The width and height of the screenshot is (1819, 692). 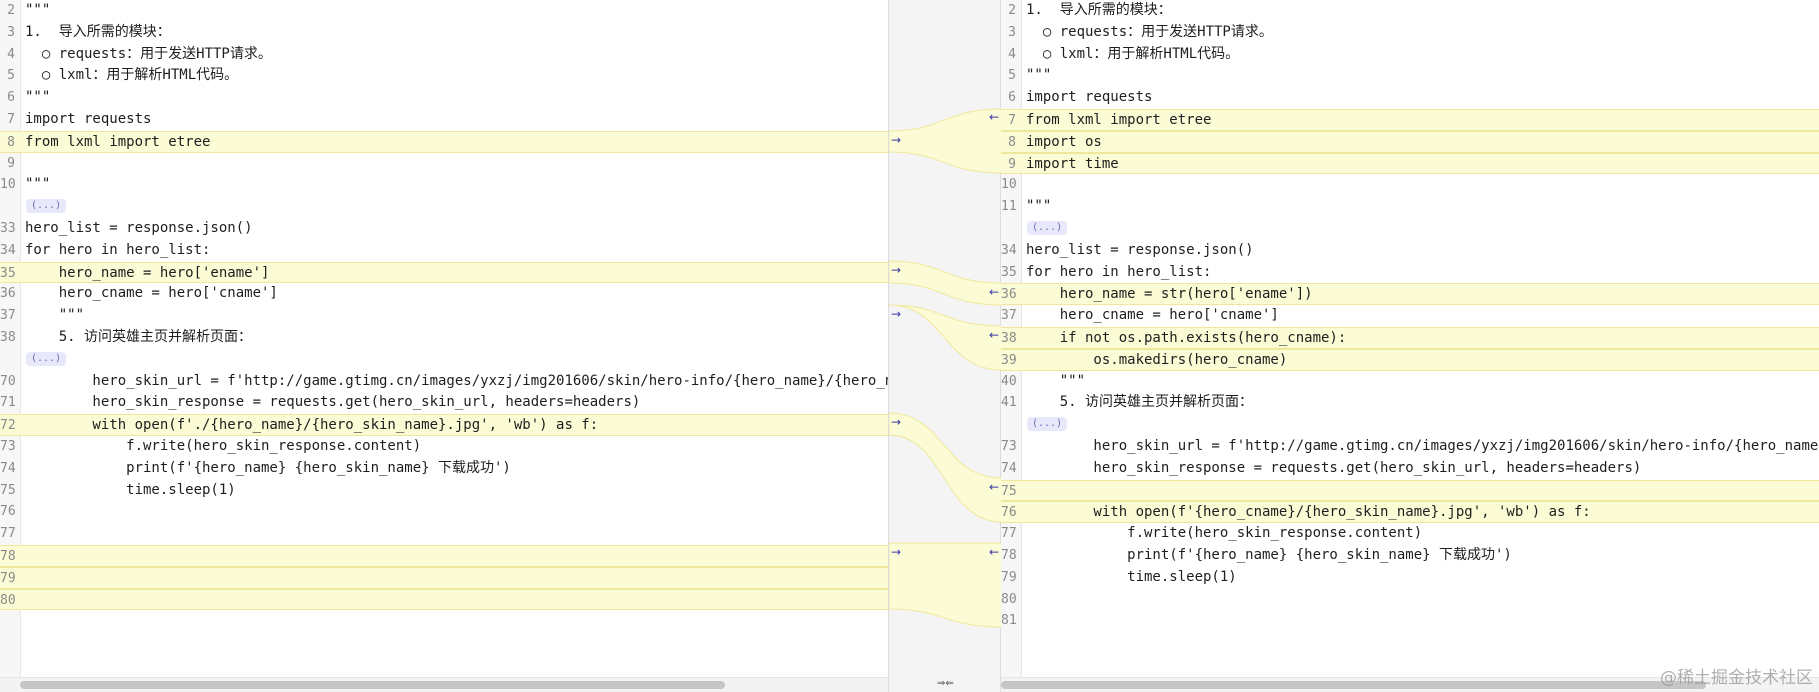 I want to click on code-line: 5 """, so click(x=1410, y=76).